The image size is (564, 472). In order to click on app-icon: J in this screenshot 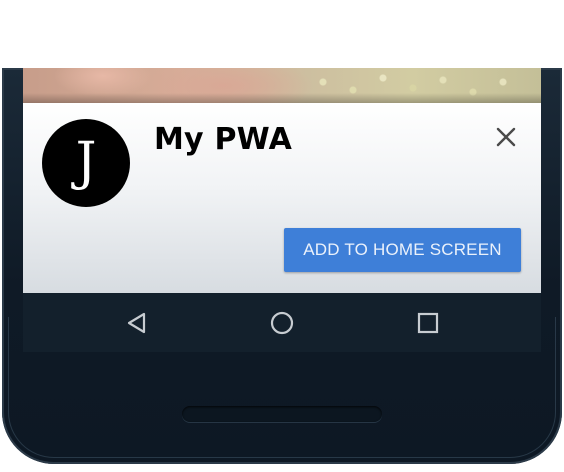, I will do `click(86, 163)`.